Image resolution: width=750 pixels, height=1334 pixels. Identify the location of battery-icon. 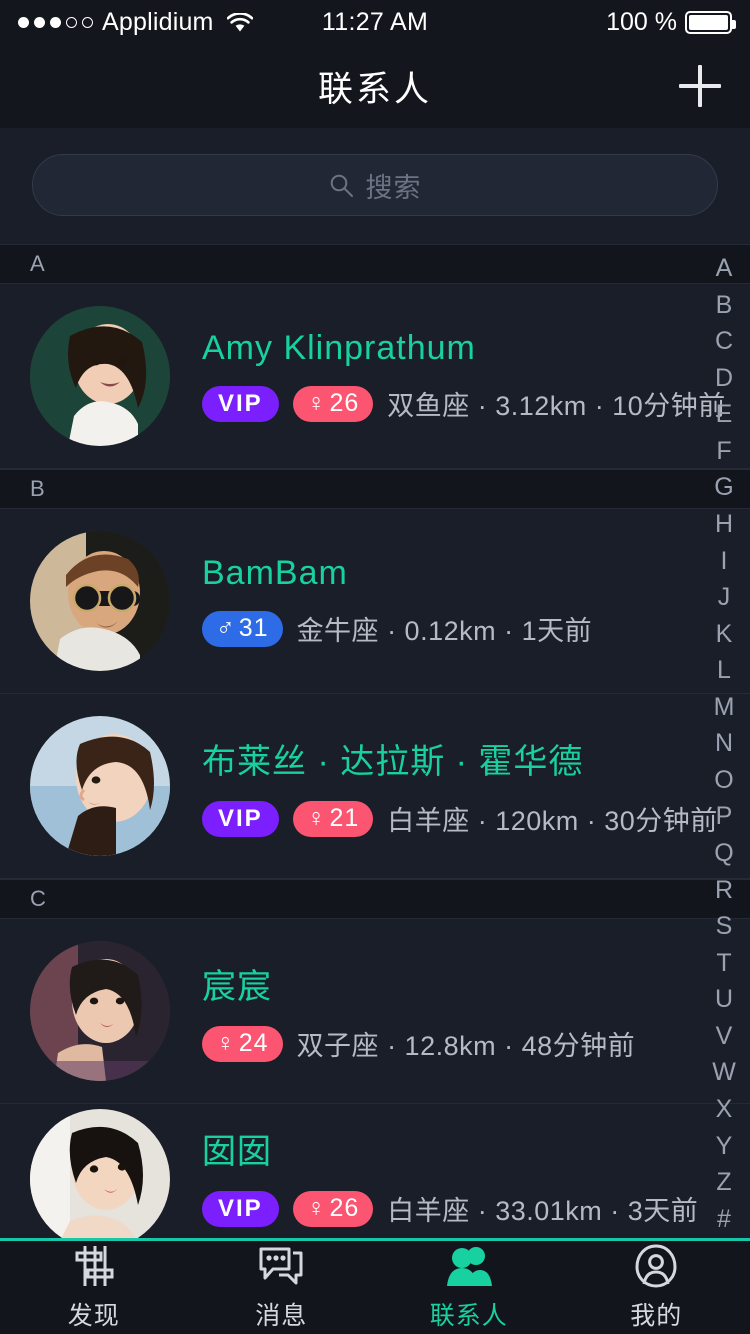
(710, 22).